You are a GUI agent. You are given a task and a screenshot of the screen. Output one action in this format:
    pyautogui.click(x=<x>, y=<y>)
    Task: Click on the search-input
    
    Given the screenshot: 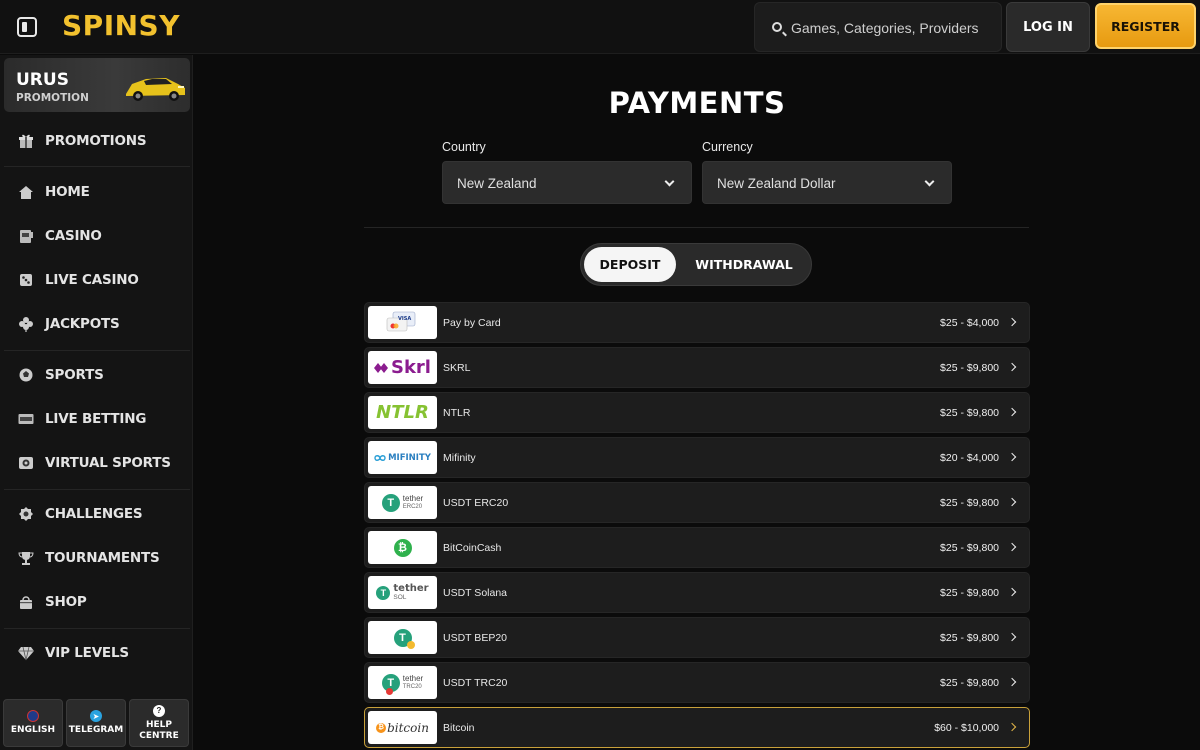 What is the action you would take?
    pyautogui.click(x=891, y=28)
    